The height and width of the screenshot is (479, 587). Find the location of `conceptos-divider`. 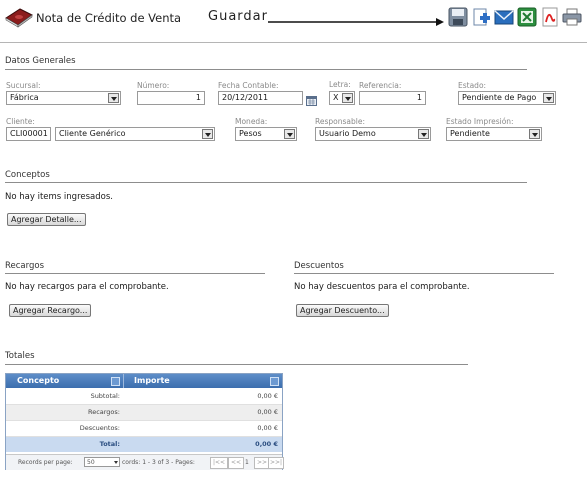

conceptos-divider is located at coordinates (266, 182).